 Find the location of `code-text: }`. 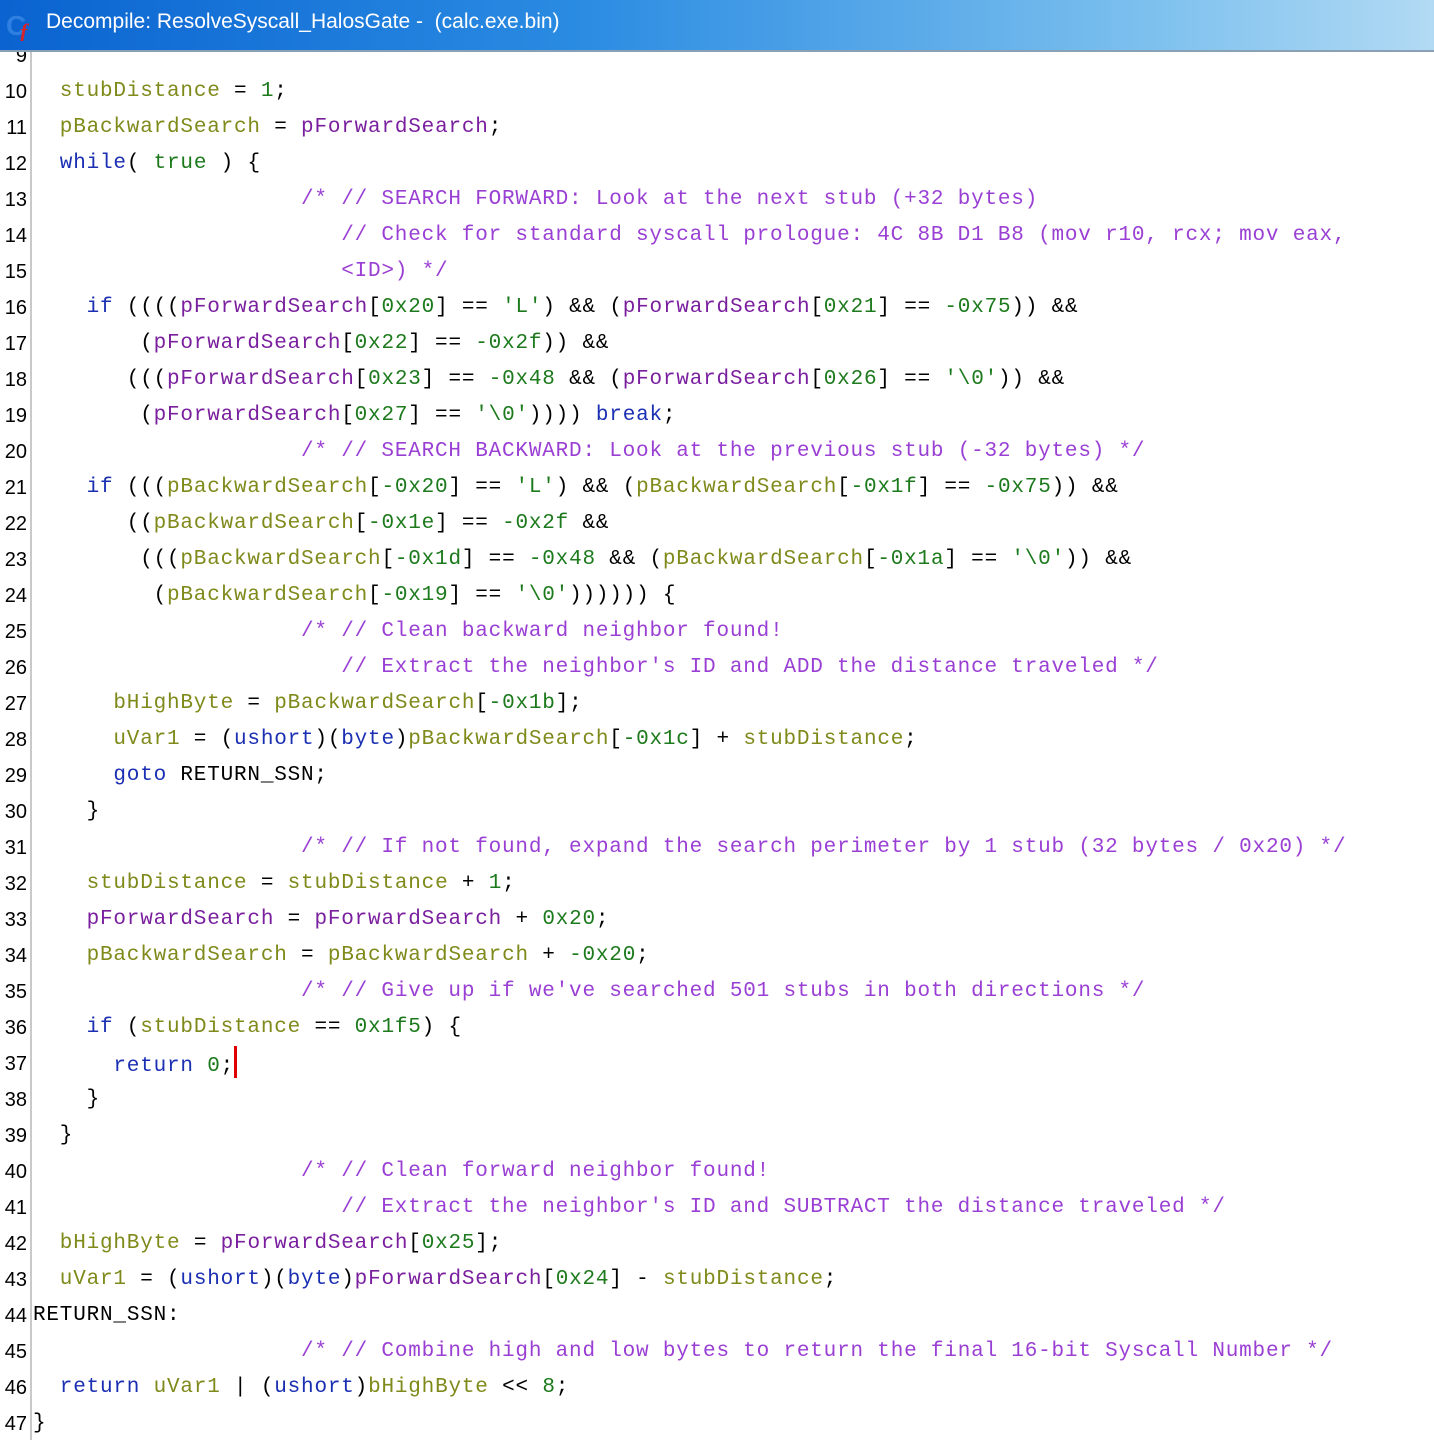

code-text: } is located at coordinates (39, 1423).